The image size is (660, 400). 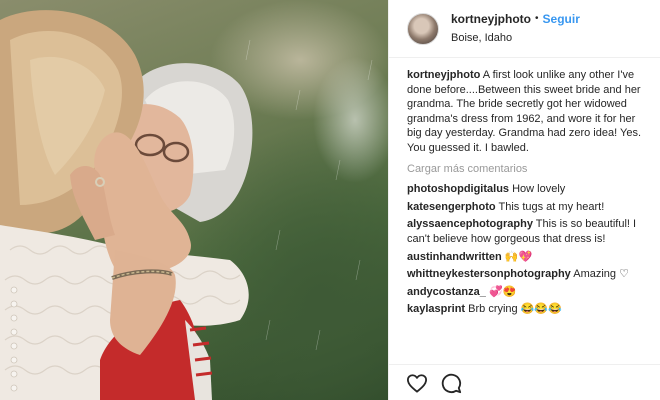 I want to click on username-link: kortneyjphoto, so click(x=491, y=19).